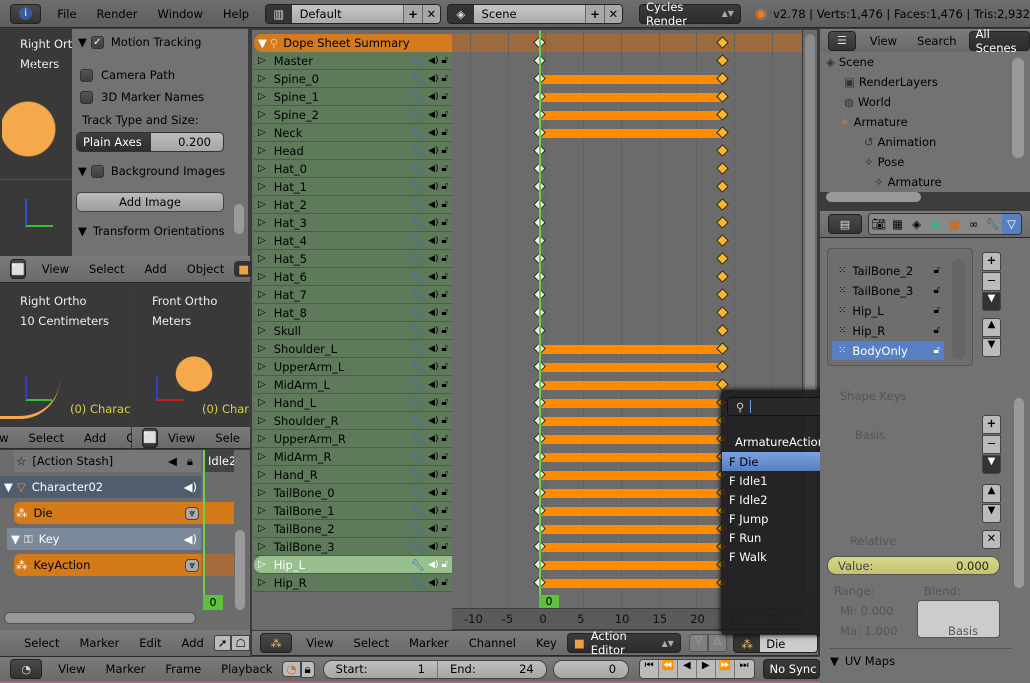 The width and height of the screenshot is (1030, 683). Describe the element at coordinates (353, 493) in the screenshot. I see `channel-row: ▷ TailBone_0 🔧︎ ◀) 🔓︎` at that location.